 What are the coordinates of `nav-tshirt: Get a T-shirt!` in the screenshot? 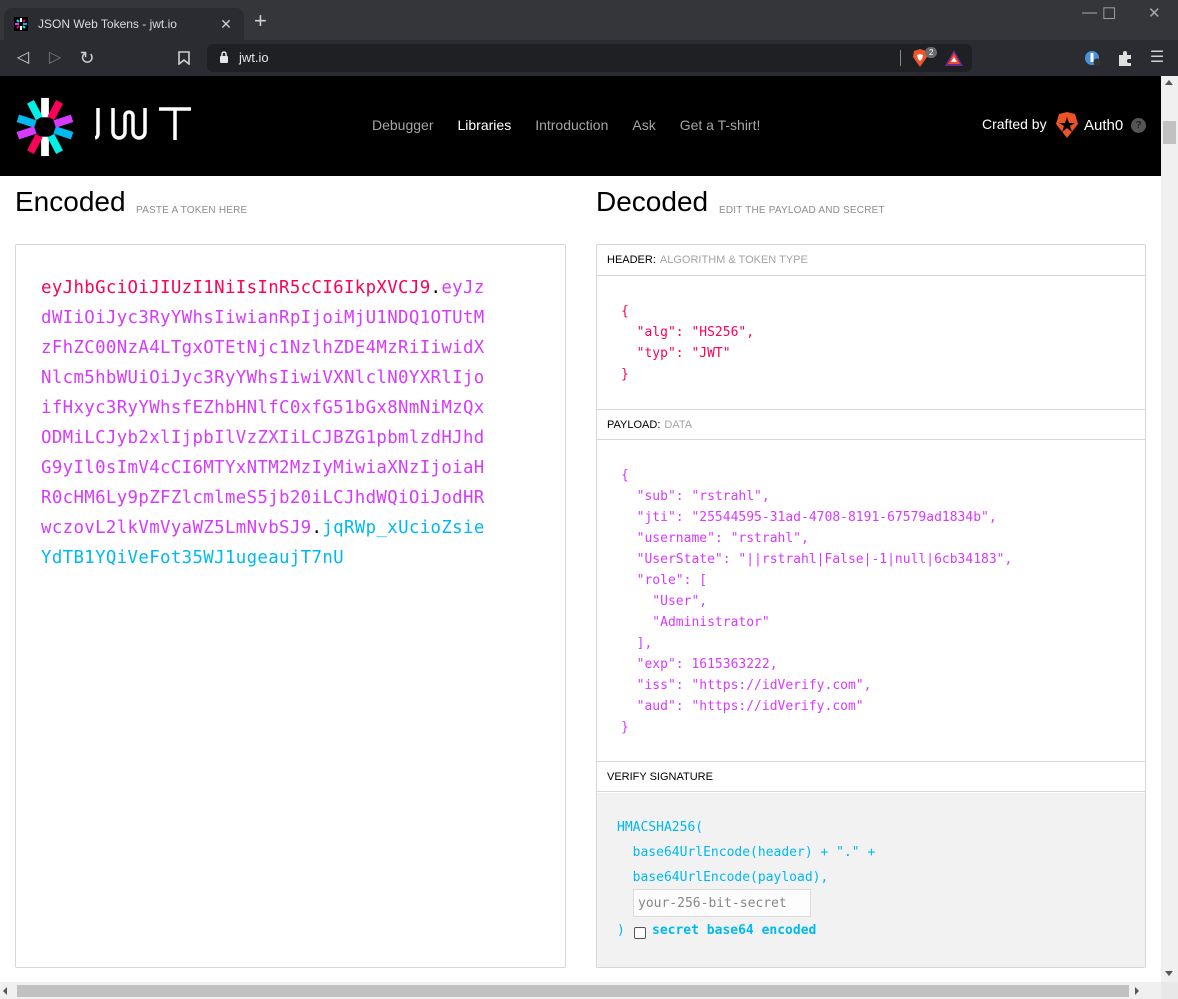 It's located at (720, 125).